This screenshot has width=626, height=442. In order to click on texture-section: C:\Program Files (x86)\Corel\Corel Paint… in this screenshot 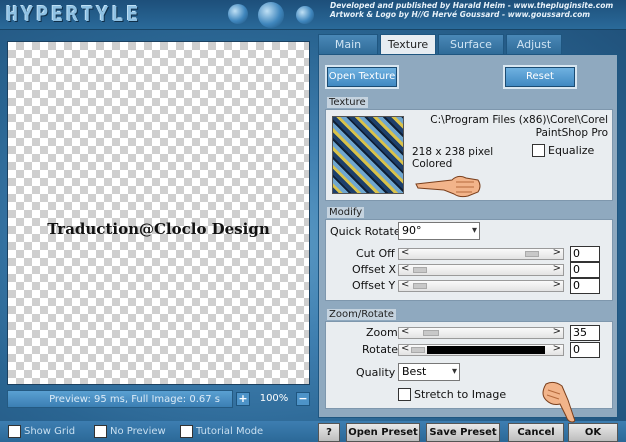, I will do `click(469, 155)`.